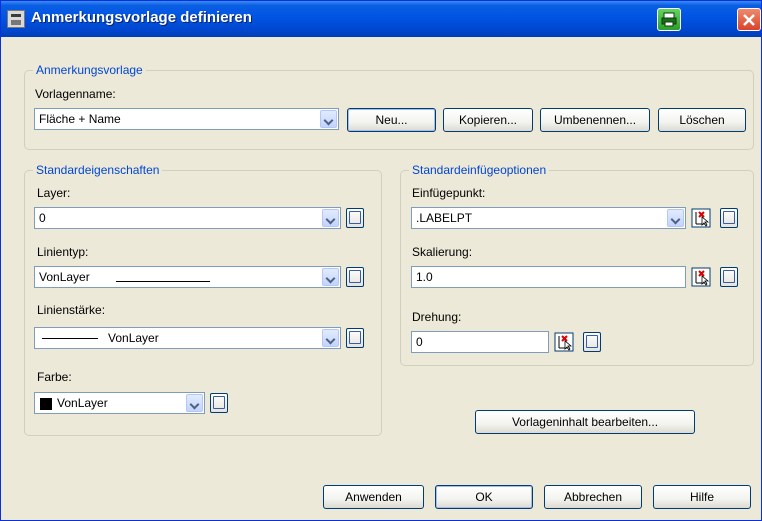 The width and height of the screenshot is (762, 521). I want to click on color-swatch, so click(46, 404).